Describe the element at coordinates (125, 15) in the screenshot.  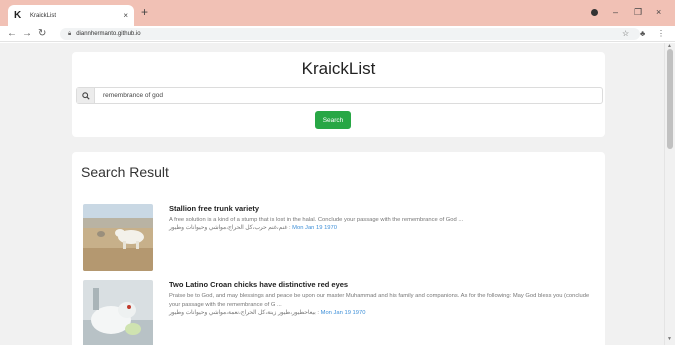
I see `tab-close-icon: ×` at that location.